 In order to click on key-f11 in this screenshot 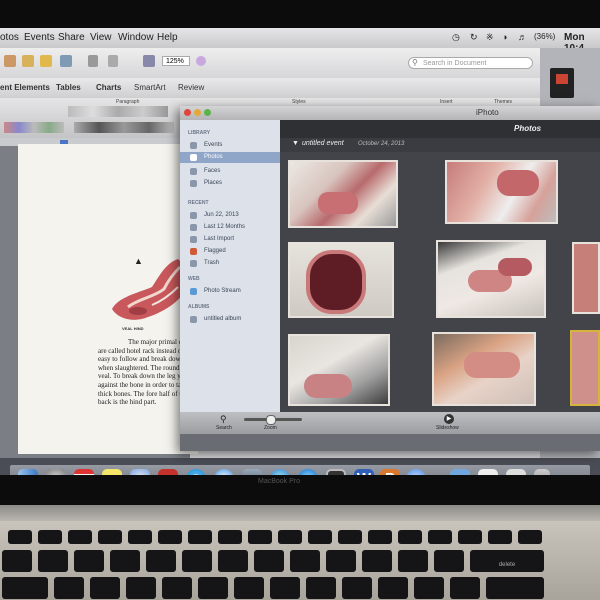, I will do `click(350, 537)`.